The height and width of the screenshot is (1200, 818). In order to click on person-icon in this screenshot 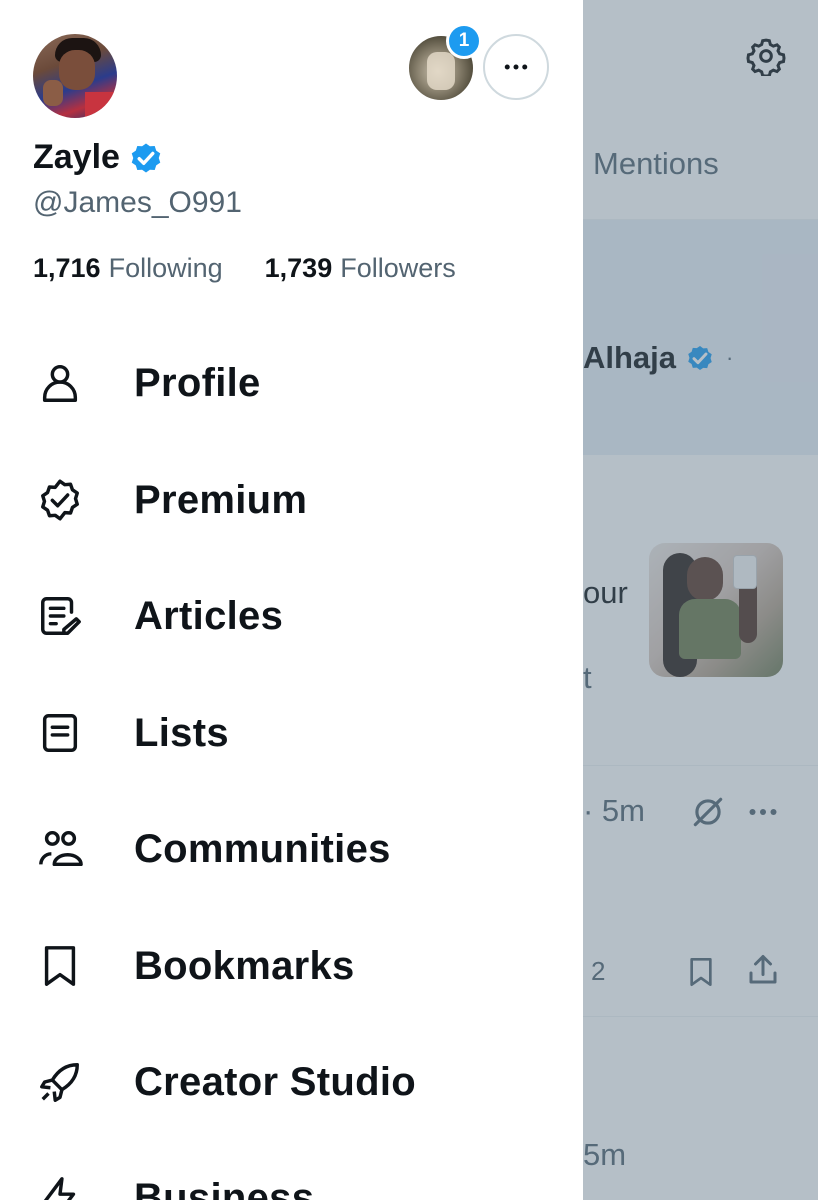, I will do `click(60, 383)`.